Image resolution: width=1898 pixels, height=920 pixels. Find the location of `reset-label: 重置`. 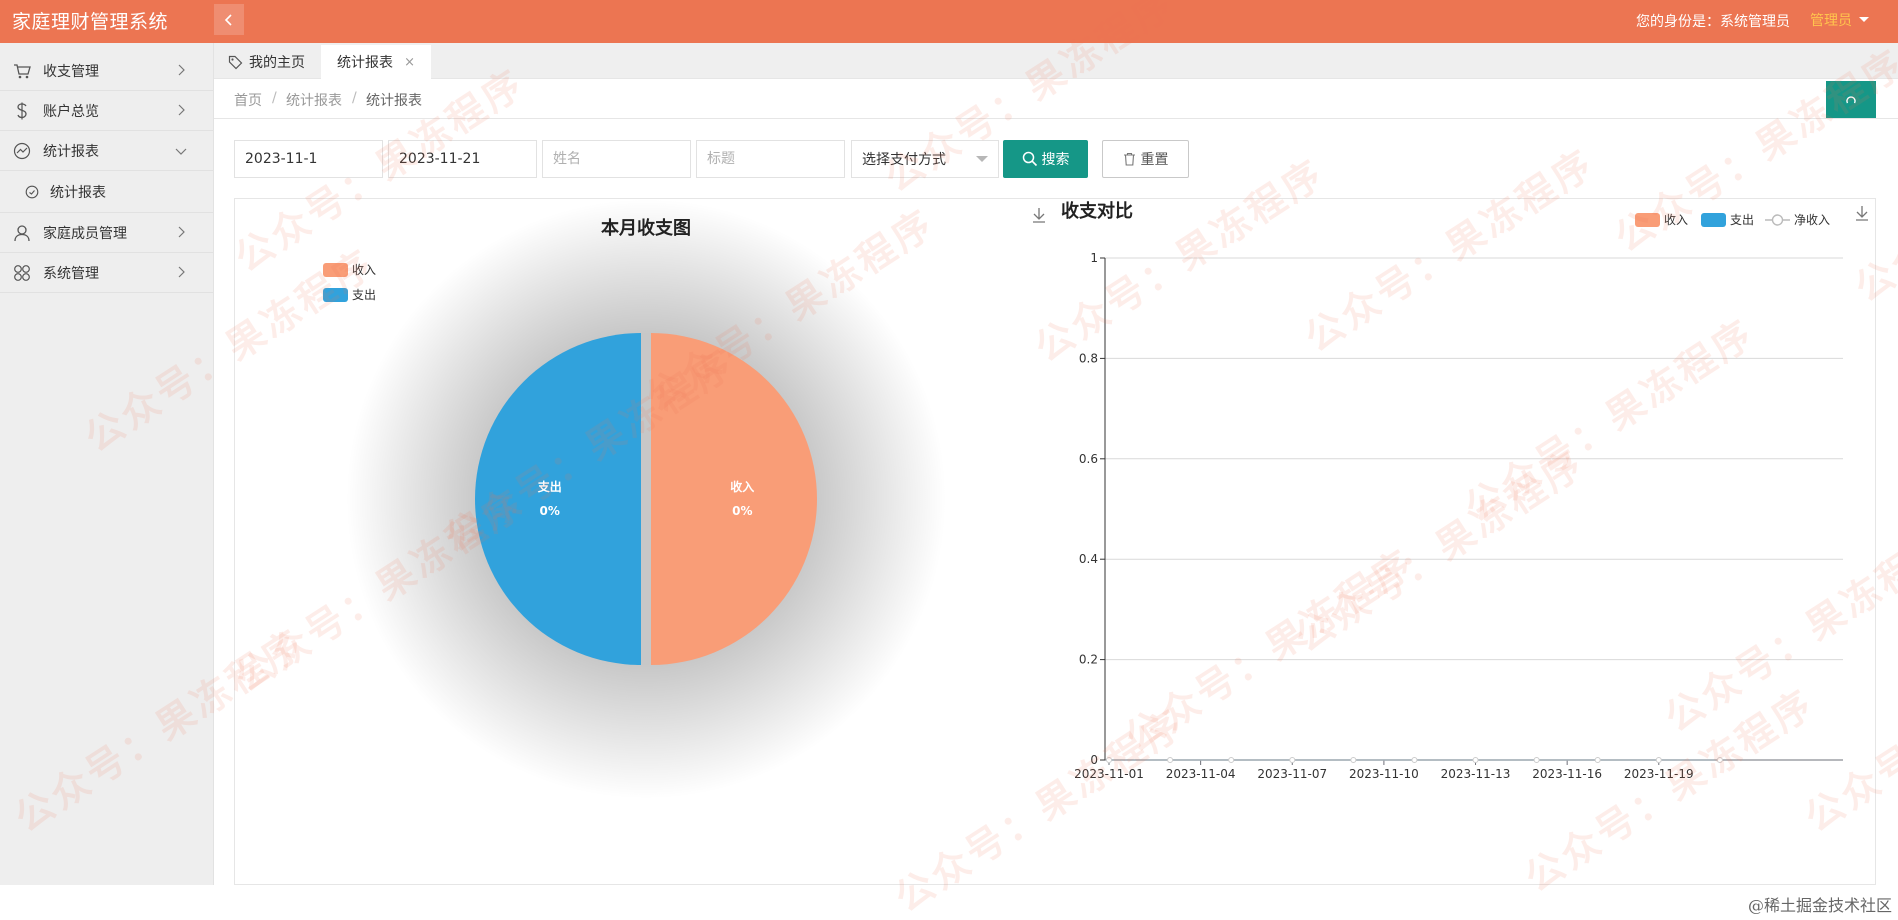

reset-label: 重置 is located at coordinates (1154, 160).